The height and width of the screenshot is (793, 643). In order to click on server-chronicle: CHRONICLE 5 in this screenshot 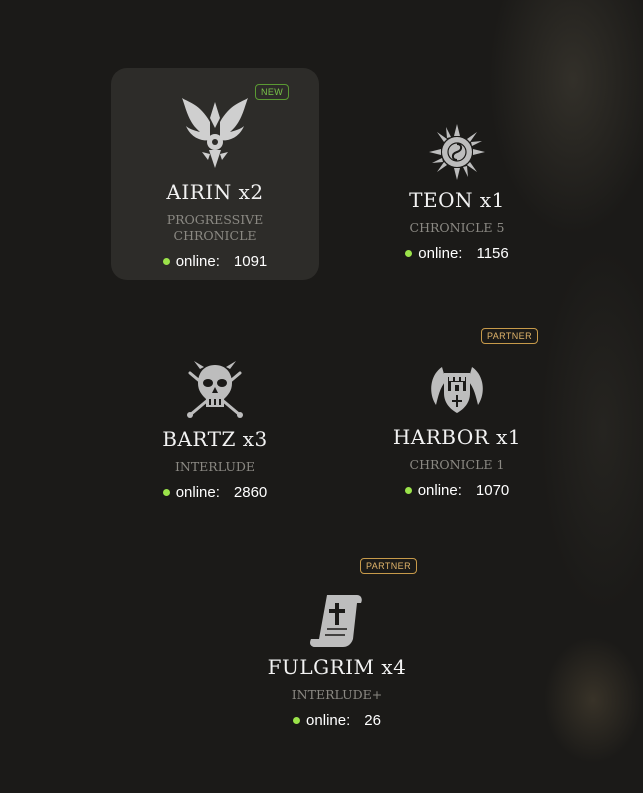, I will do `click(457, 227)`.